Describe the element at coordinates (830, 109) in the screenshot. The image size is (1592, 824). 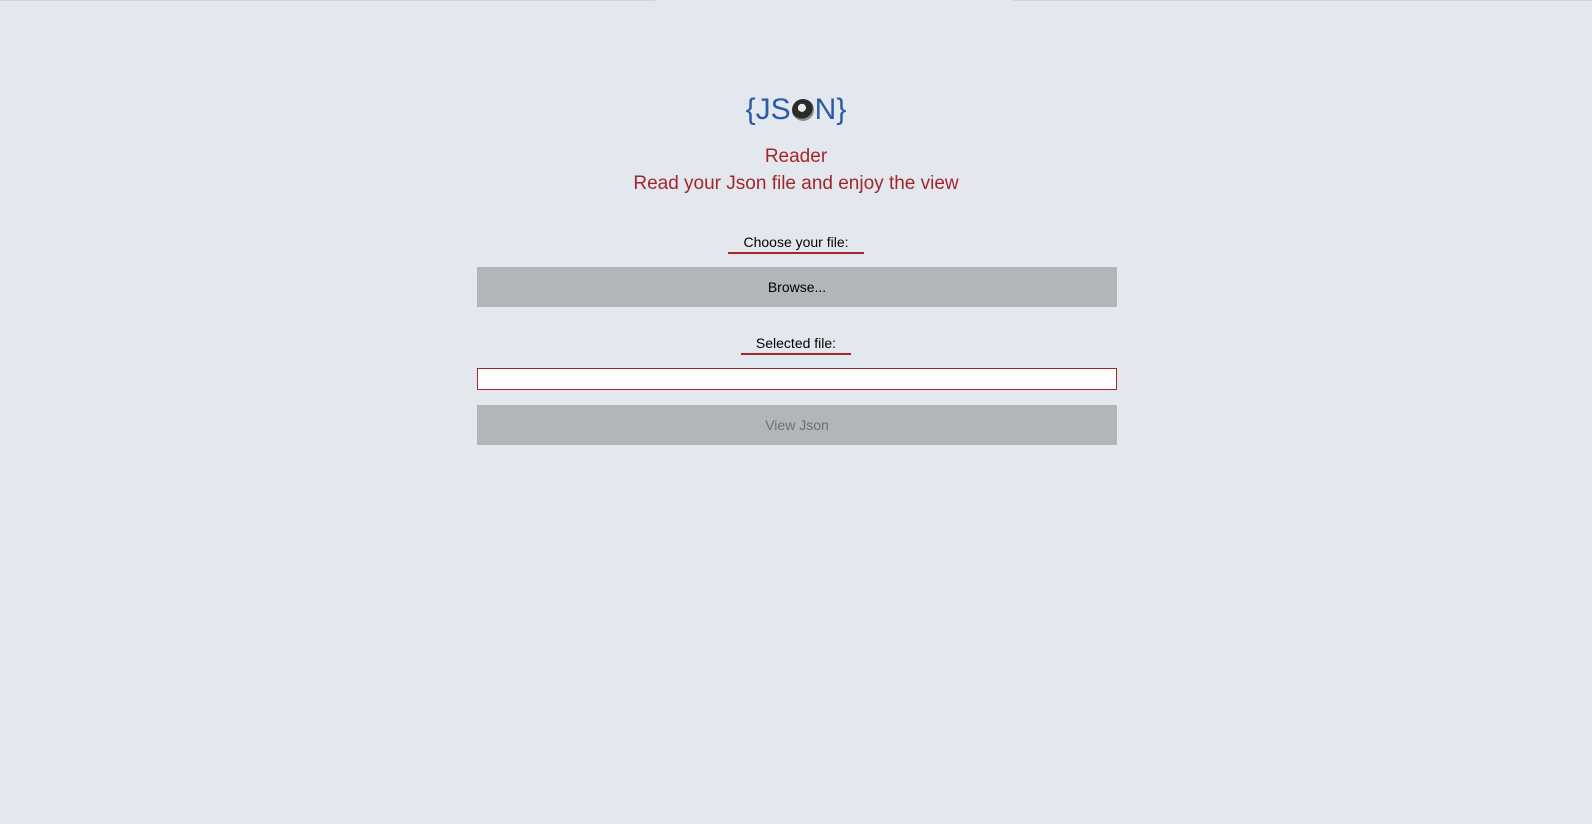
I see `logo-text-right: N}` at that location.